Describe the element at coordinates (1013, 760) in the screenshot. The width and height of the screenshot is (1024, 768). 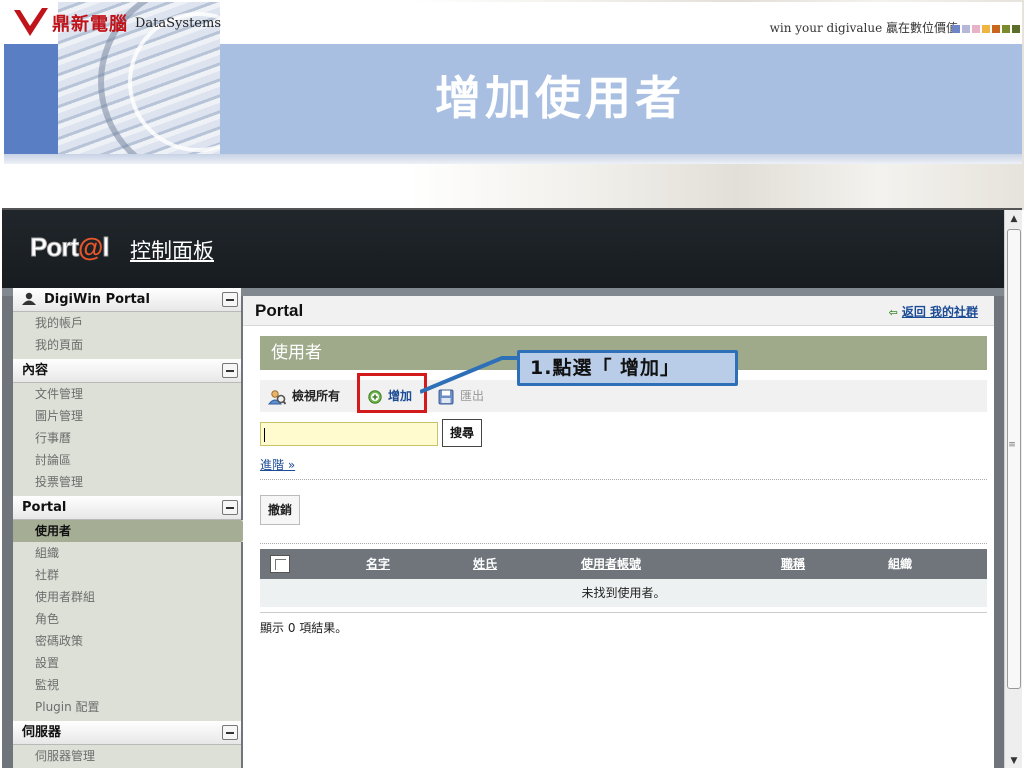
I see `scroll-down-icon: ▼` at that location.